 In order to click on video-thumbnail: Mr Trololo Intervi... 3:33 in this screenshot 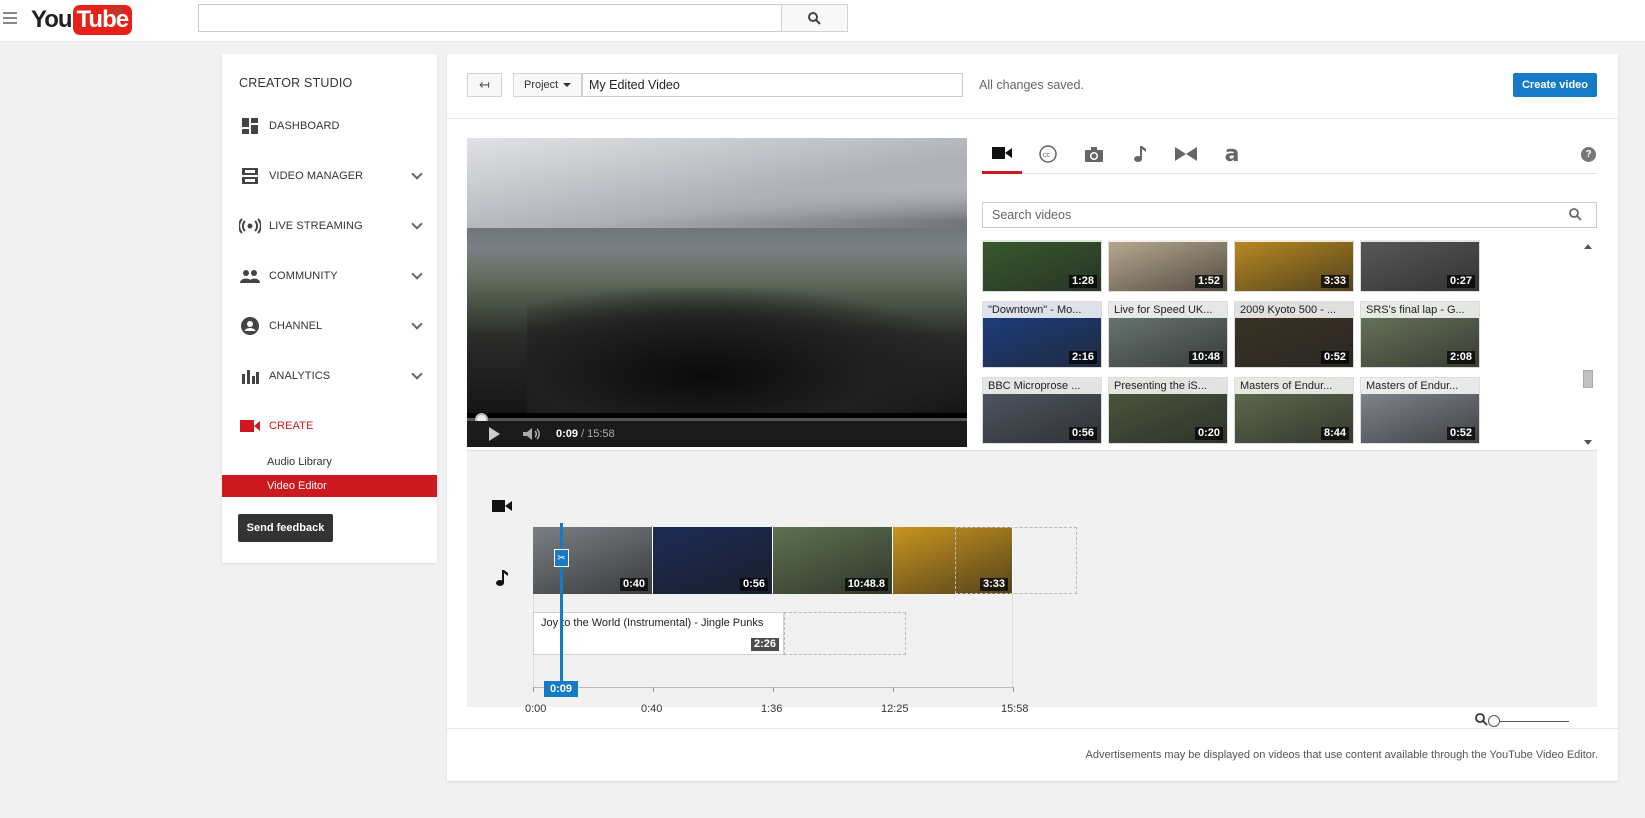, I will do `click(1294, 266)`.